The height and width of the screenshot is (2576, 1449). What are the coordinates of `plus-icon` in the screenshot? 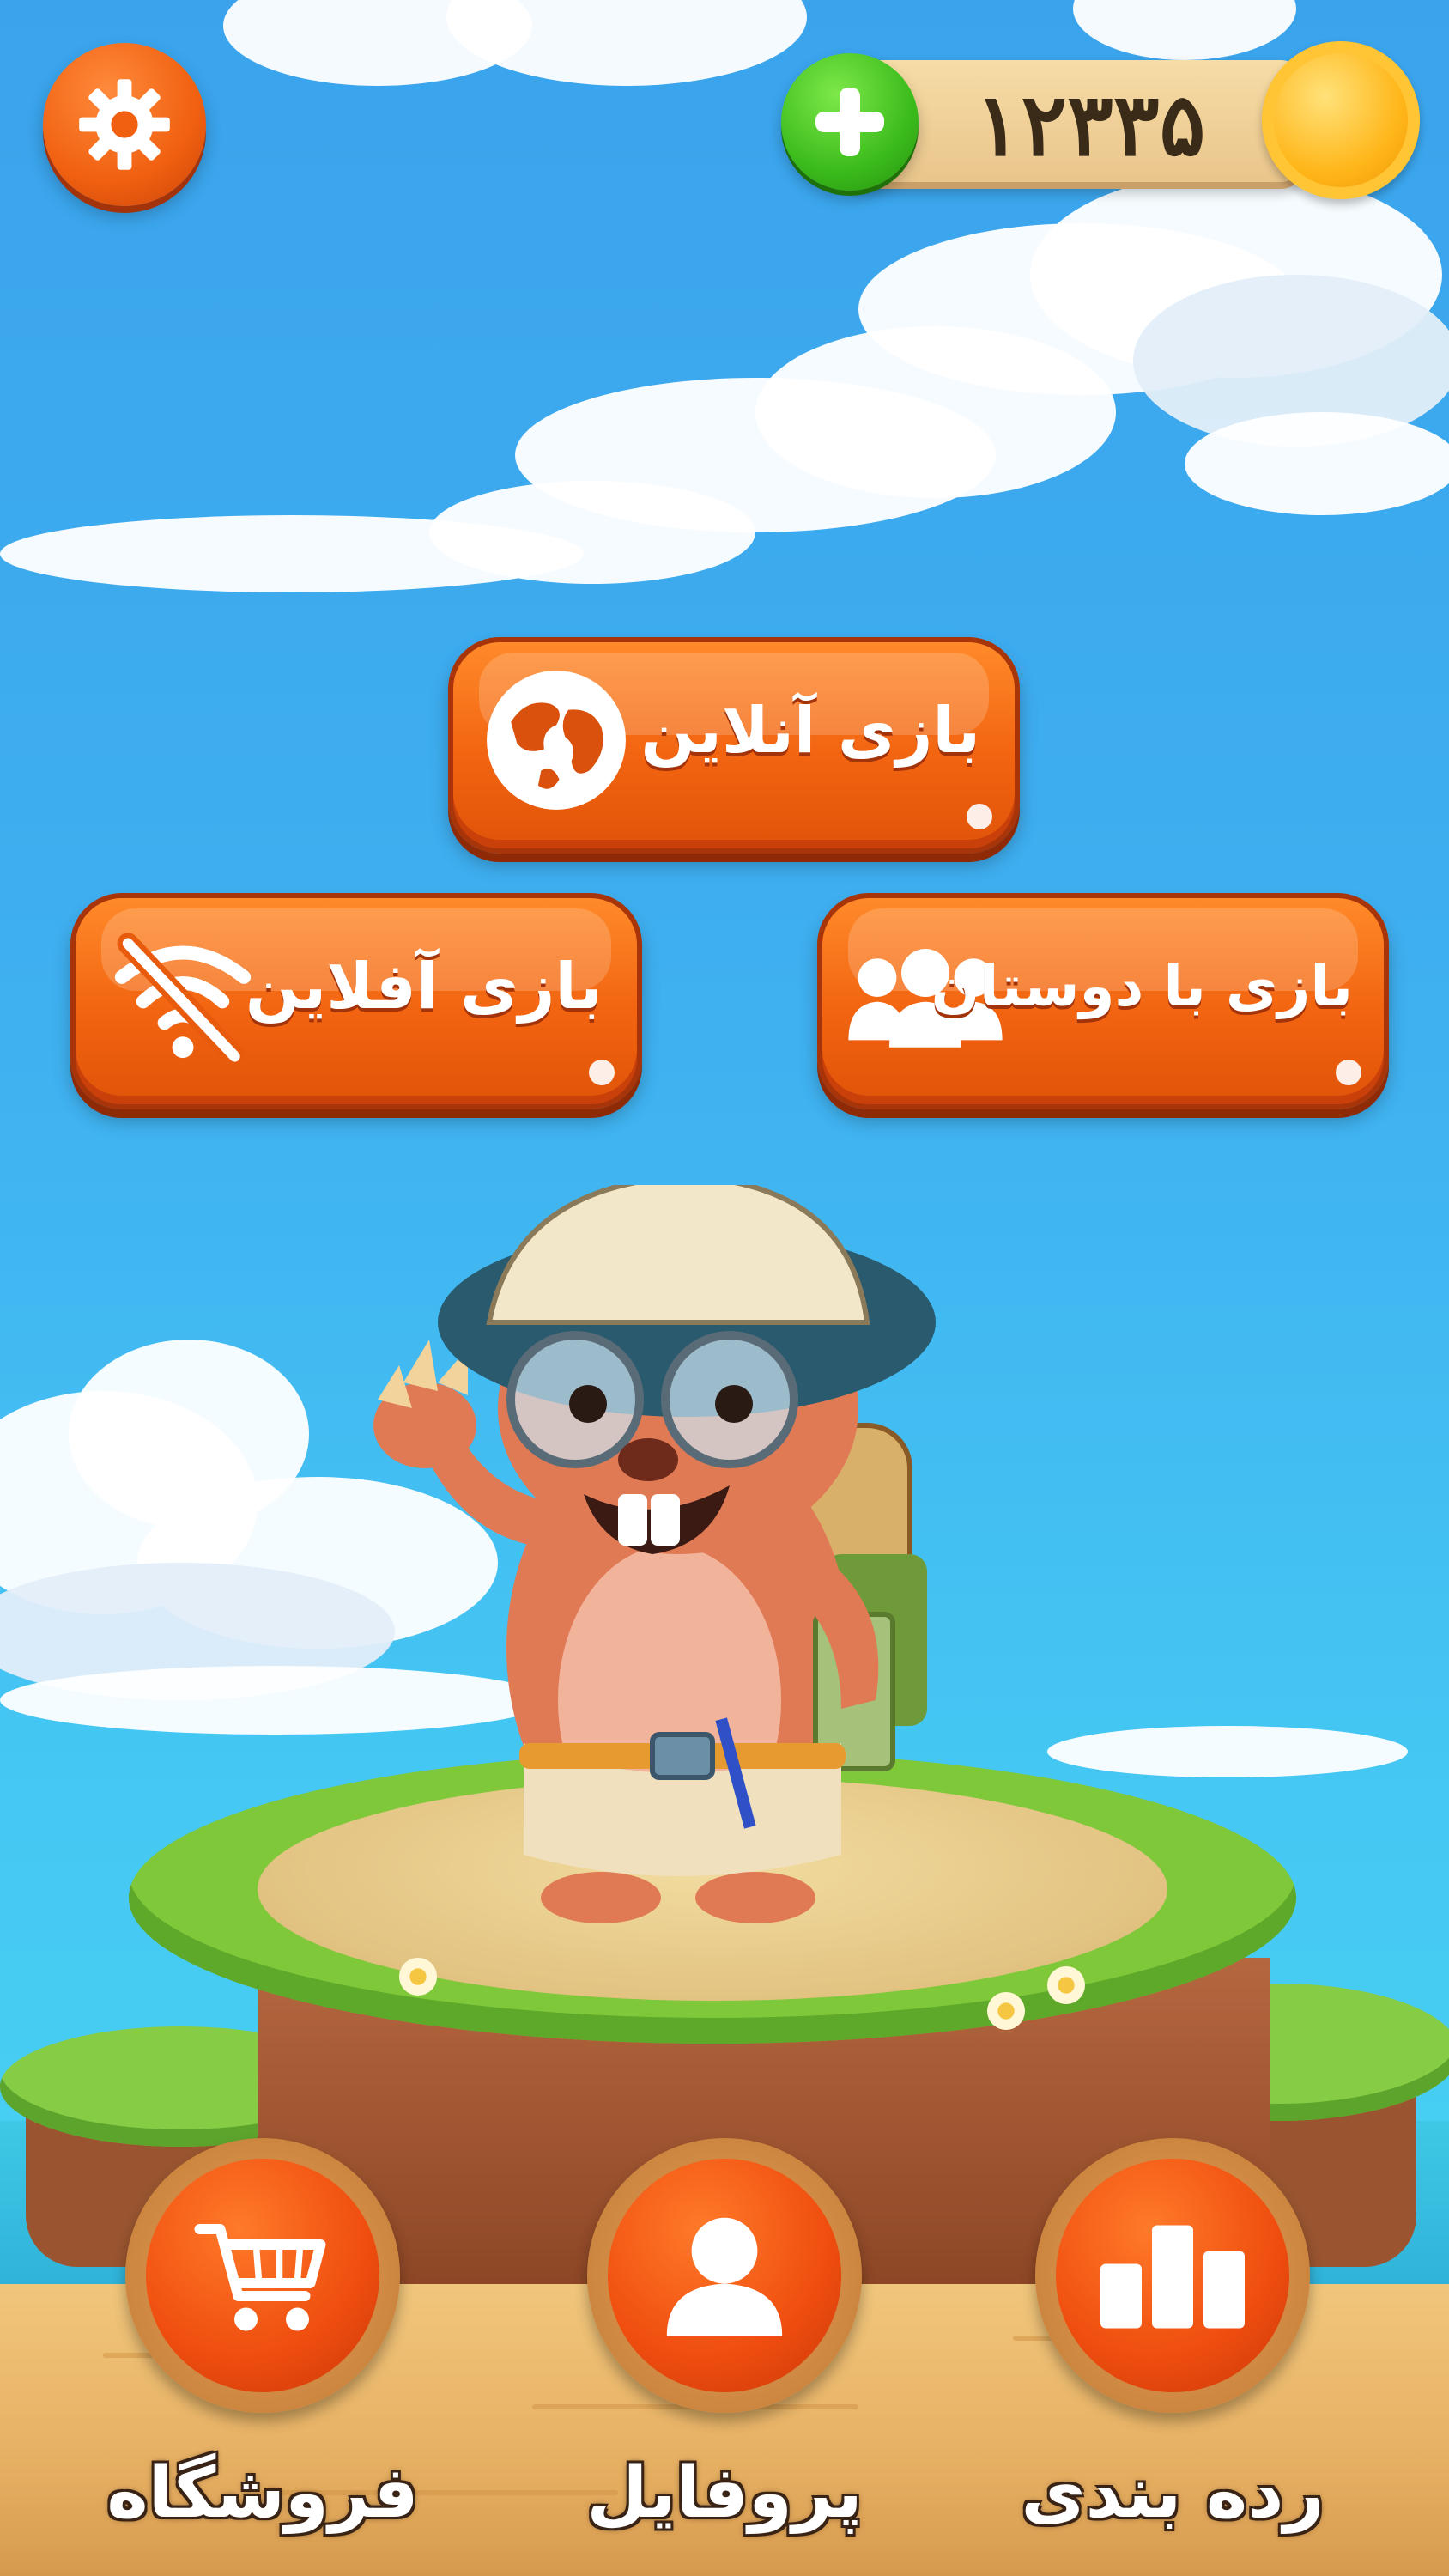 It's located at (849, 122).